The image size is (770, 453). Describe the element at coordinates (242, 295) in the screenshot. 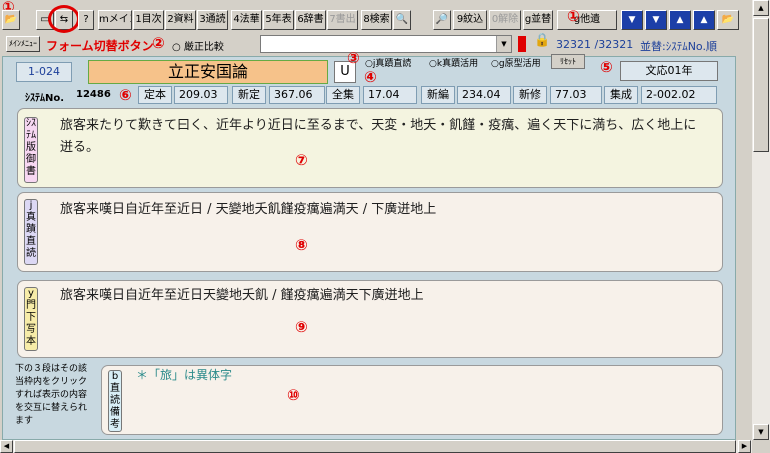

I see `panel-text-monka: 旅客来嘆日自近年至近日天變地夭飢 / 饉疫癘遍満天下廣迸地上` at that location.